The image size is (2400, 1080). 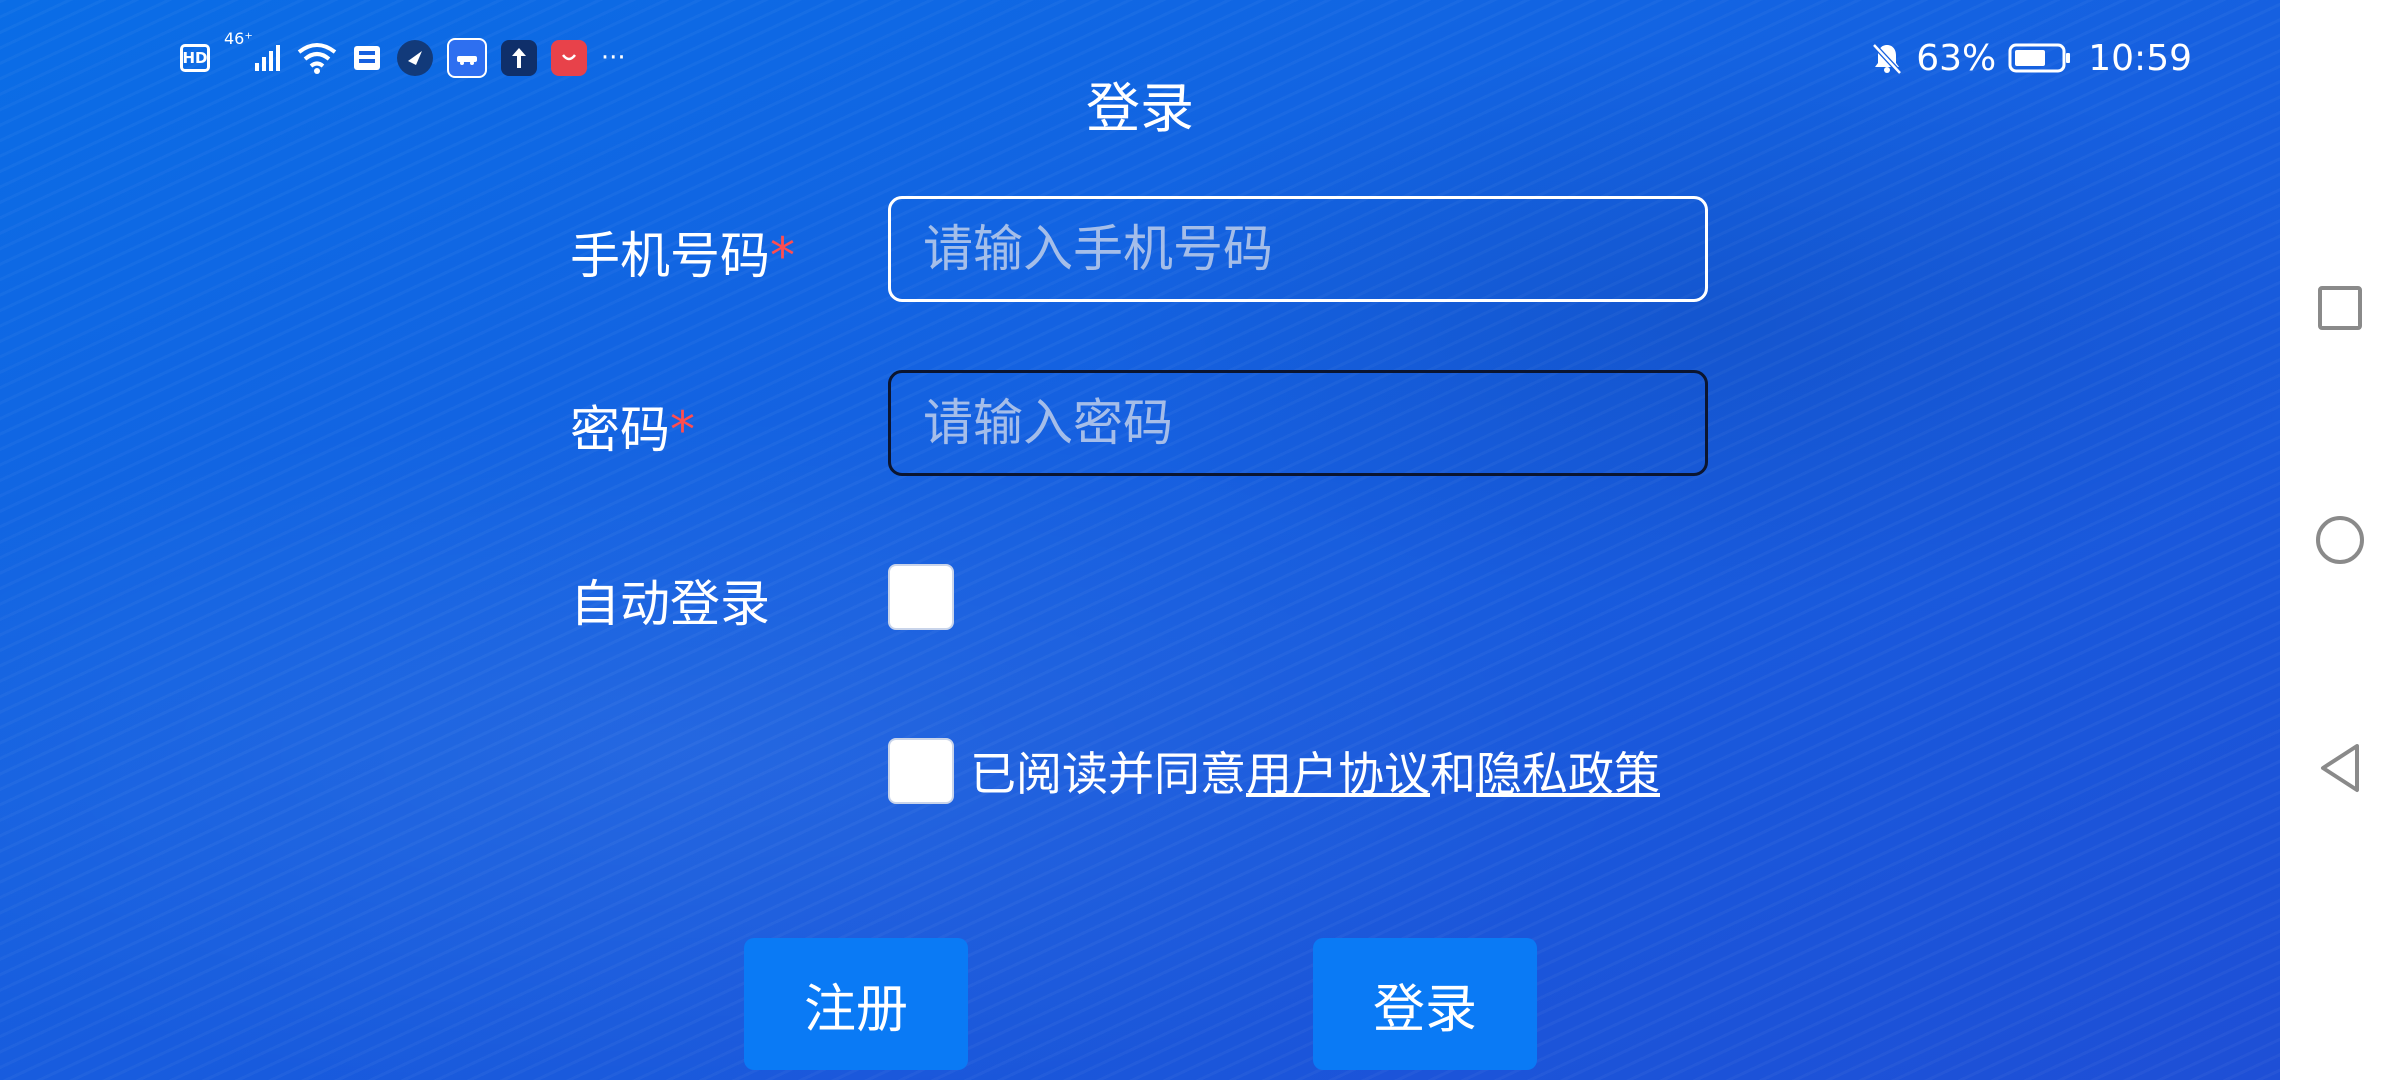 What do you see at coordinates (1108, 774) in the screenshot?
I see `agree-prefix: 已阅读并同意` at bounding box center [1108, 774].